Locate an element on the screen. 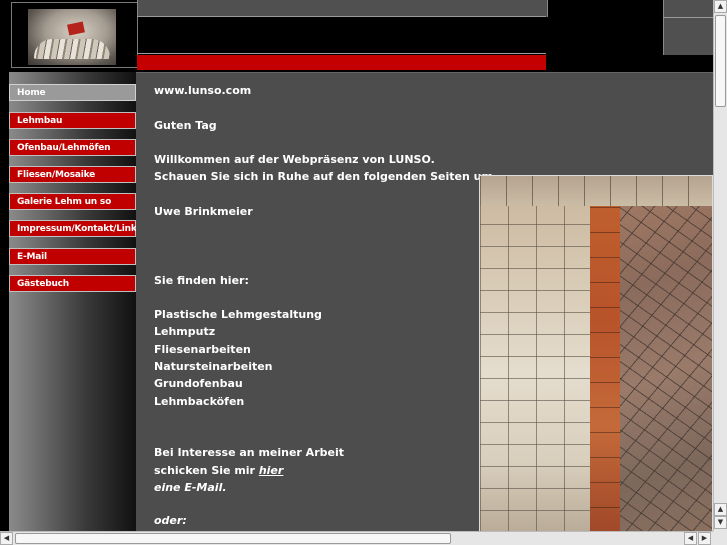 The width and height of the screenshot is (727, 545). nav-fliesen: Fliesen/Mosaike is located at coordinates (72, 174).